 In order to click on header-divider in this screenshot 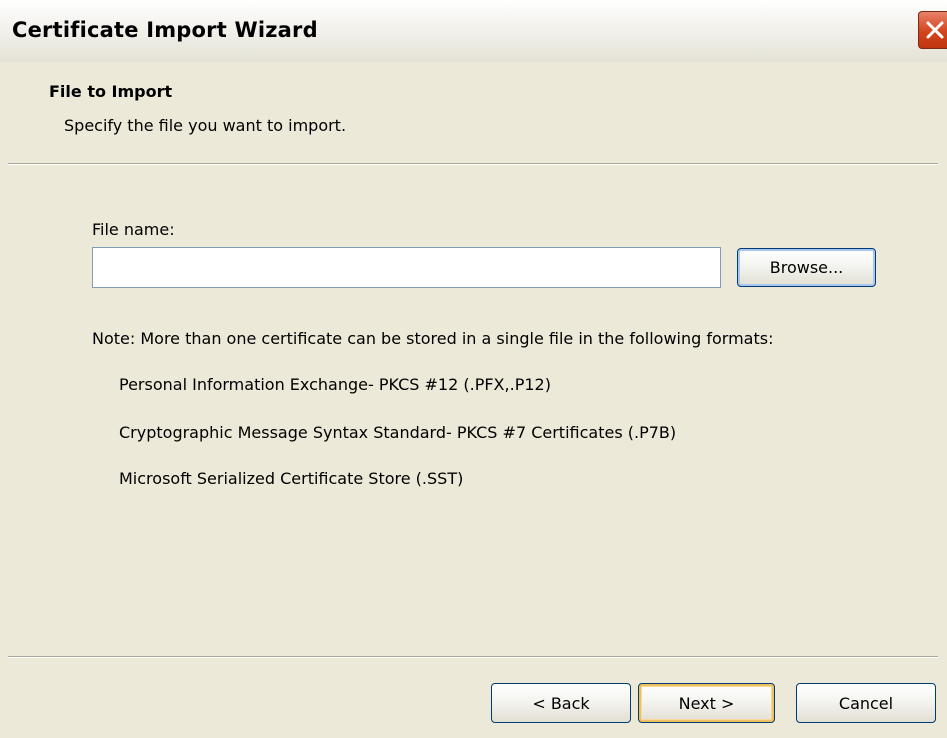, I will do `click(473, 164)`.